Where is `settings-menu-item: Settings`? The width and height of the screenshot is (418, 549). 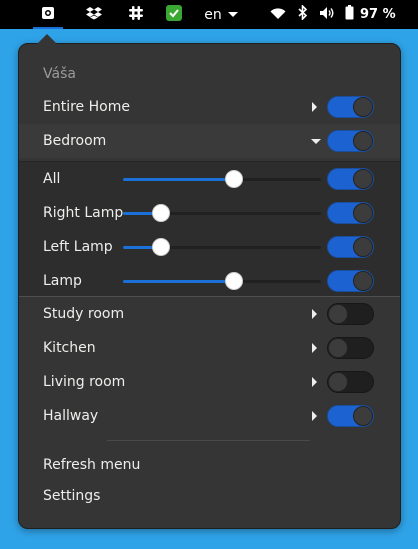
settings-menu-item: Settings is located at coordinates (71, 496).